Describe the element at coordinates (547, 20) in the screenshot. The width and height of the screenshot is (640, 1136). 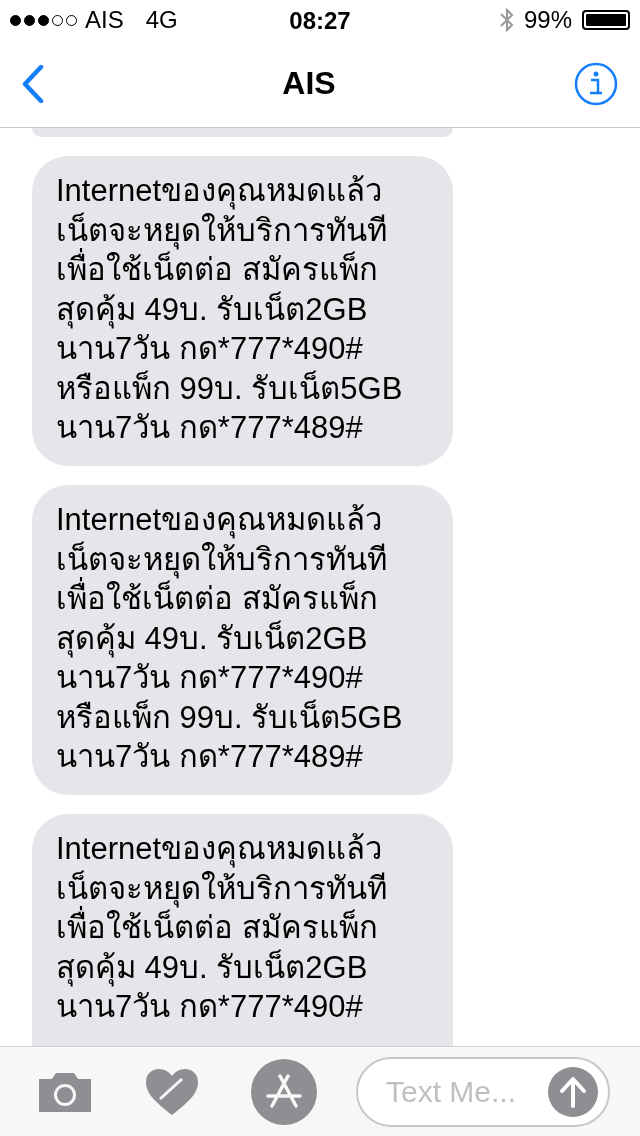
I see `battery-percent: 99%` at that location.